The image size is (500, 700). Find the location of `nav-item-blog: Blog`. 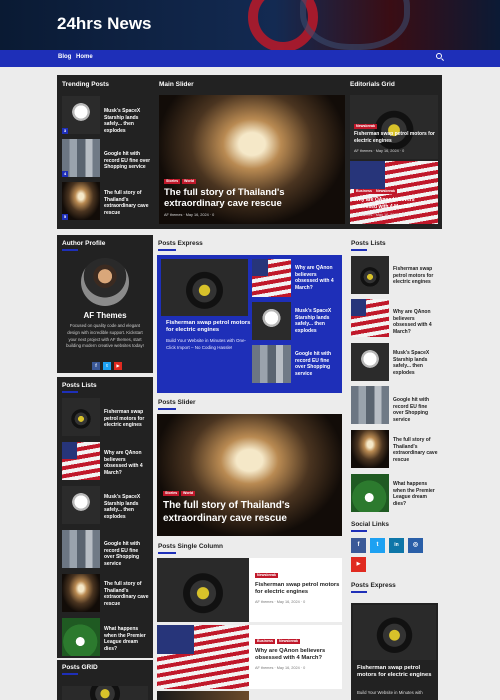

nav-item-blog: Blog is located at coordinates (64, 57).